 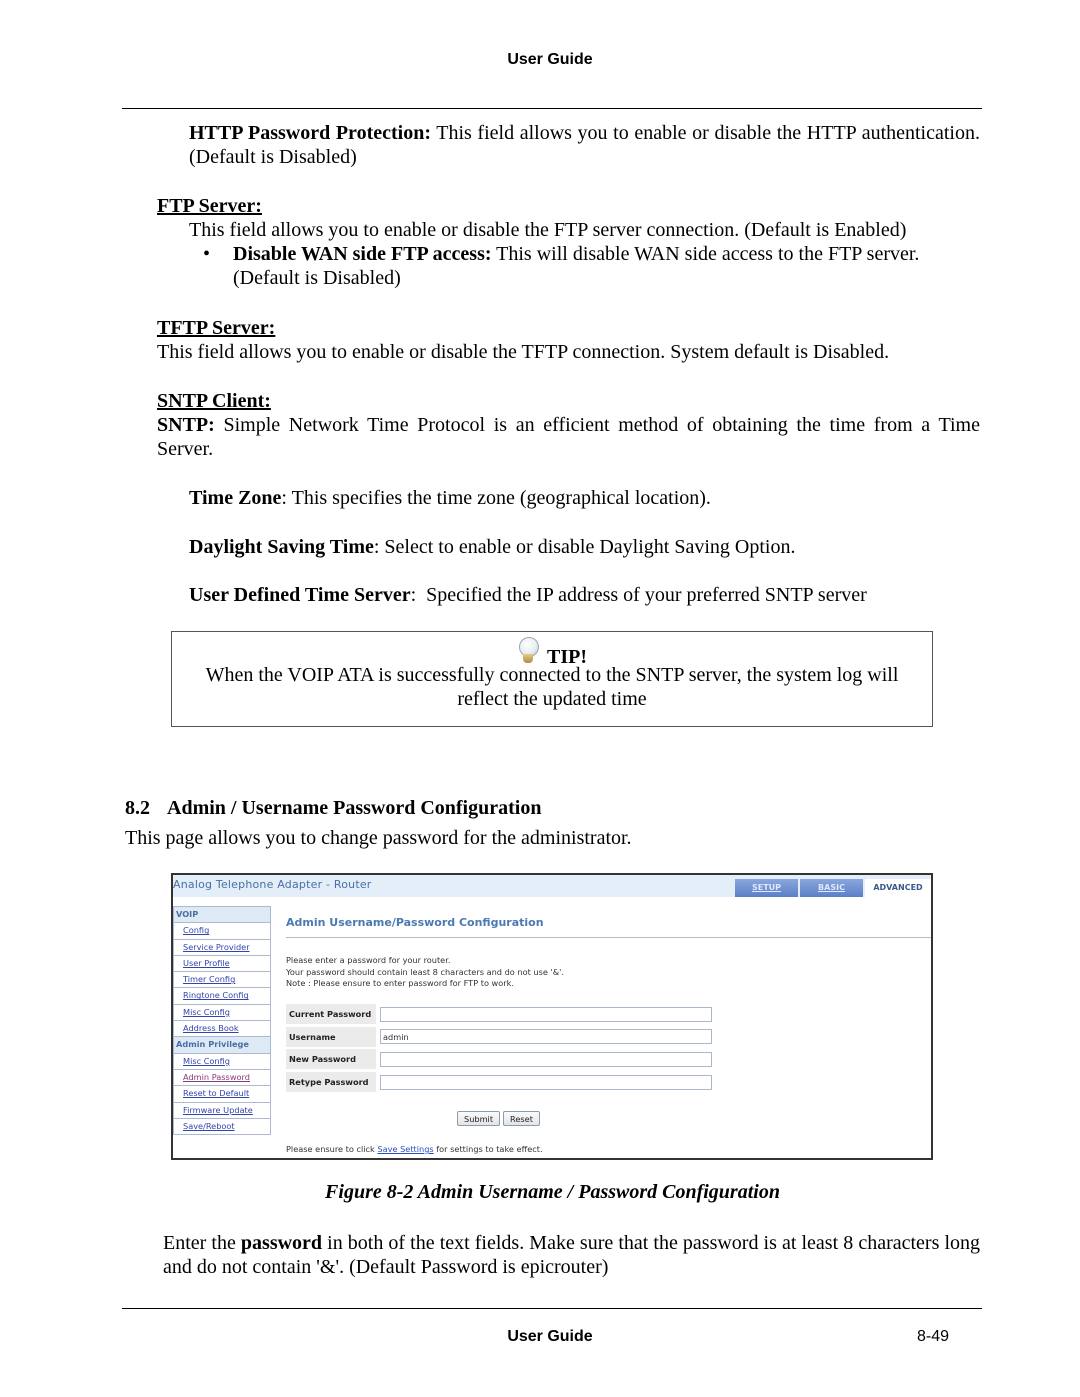 What do you see at coordinates (222, 1110) in the screenshot?
I see `sidebar-item-firmware-update: Firmware Update` at bounding box center [222, 1110].